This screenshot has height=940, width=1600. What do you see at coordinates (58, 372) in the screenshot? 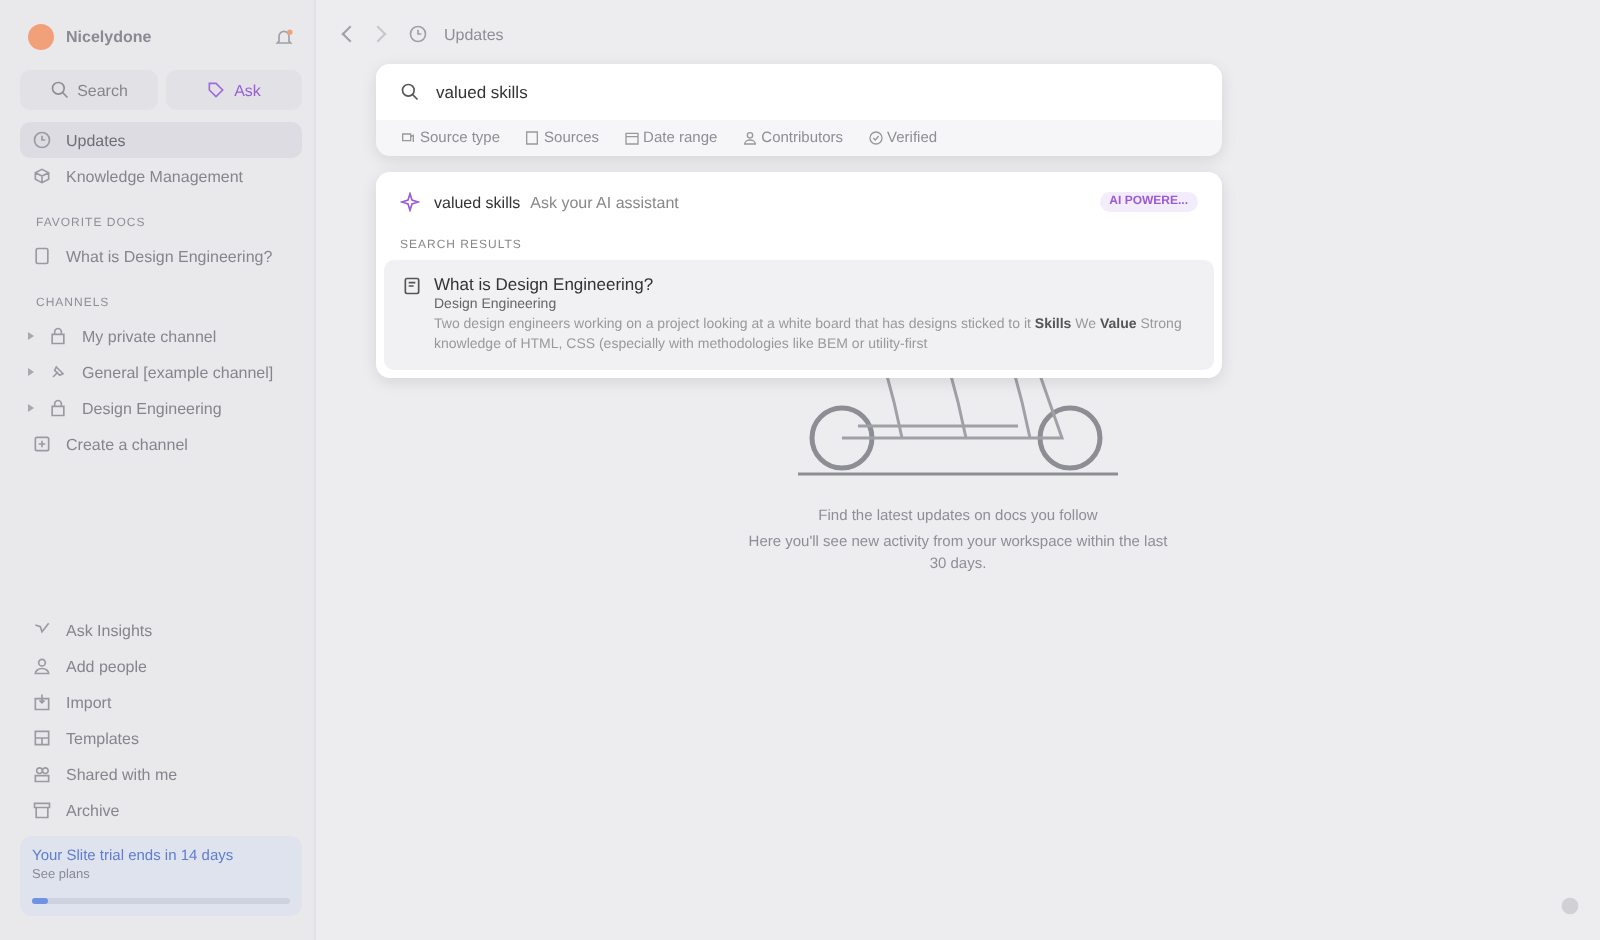
I see `pin-icon` at bounding box center [58, 372].